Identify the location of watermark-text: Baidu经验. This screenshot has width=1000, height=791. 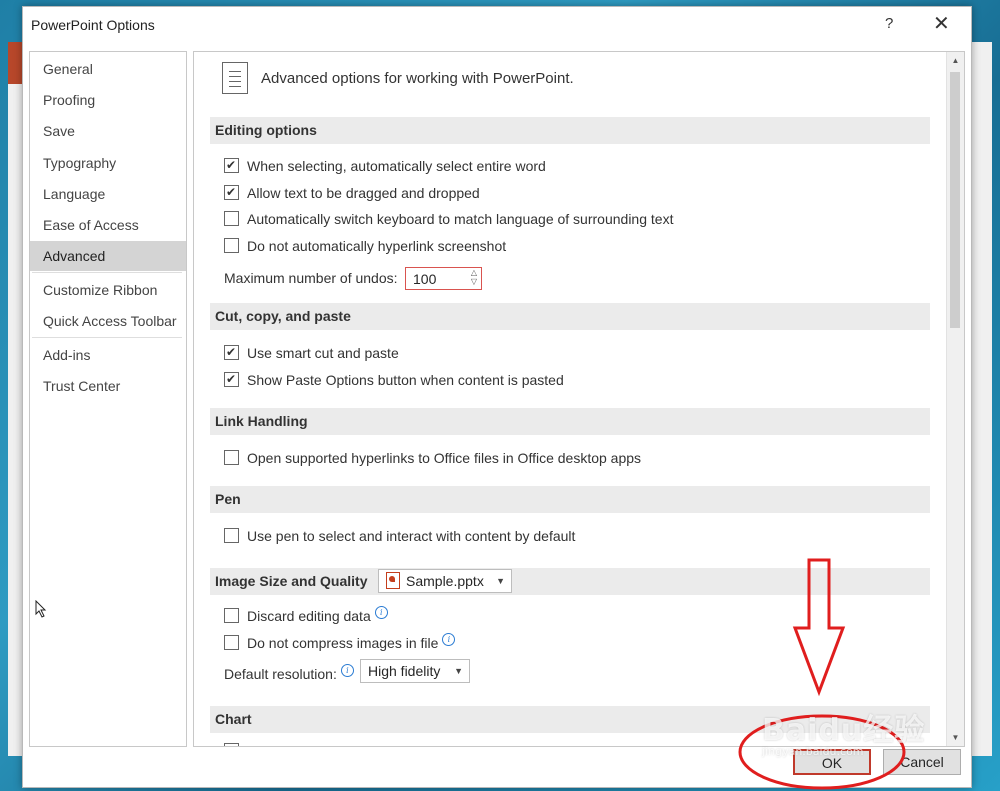
(844, 730).